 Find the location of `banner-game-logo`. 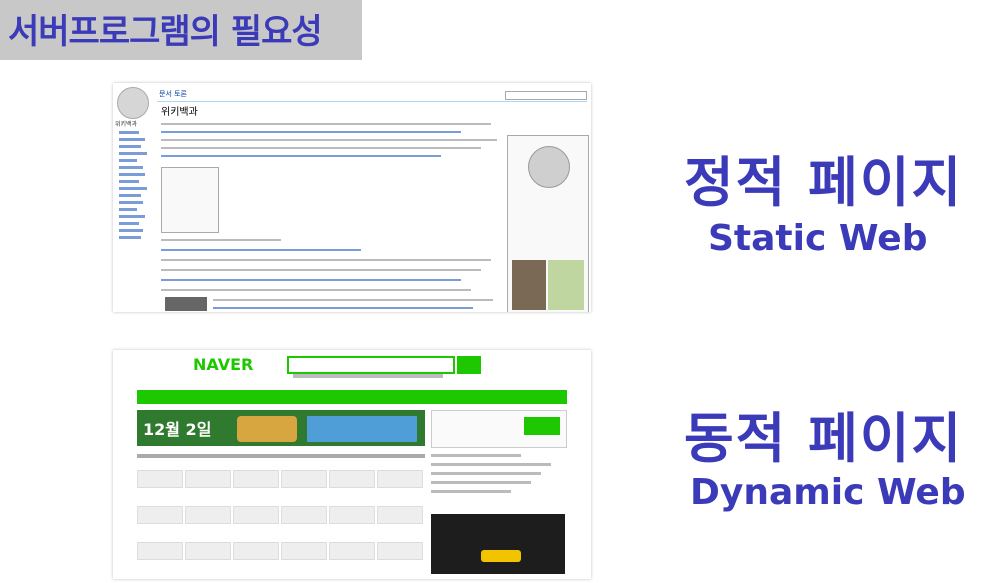

banner-game-logo is located at coordinates (362, 429).